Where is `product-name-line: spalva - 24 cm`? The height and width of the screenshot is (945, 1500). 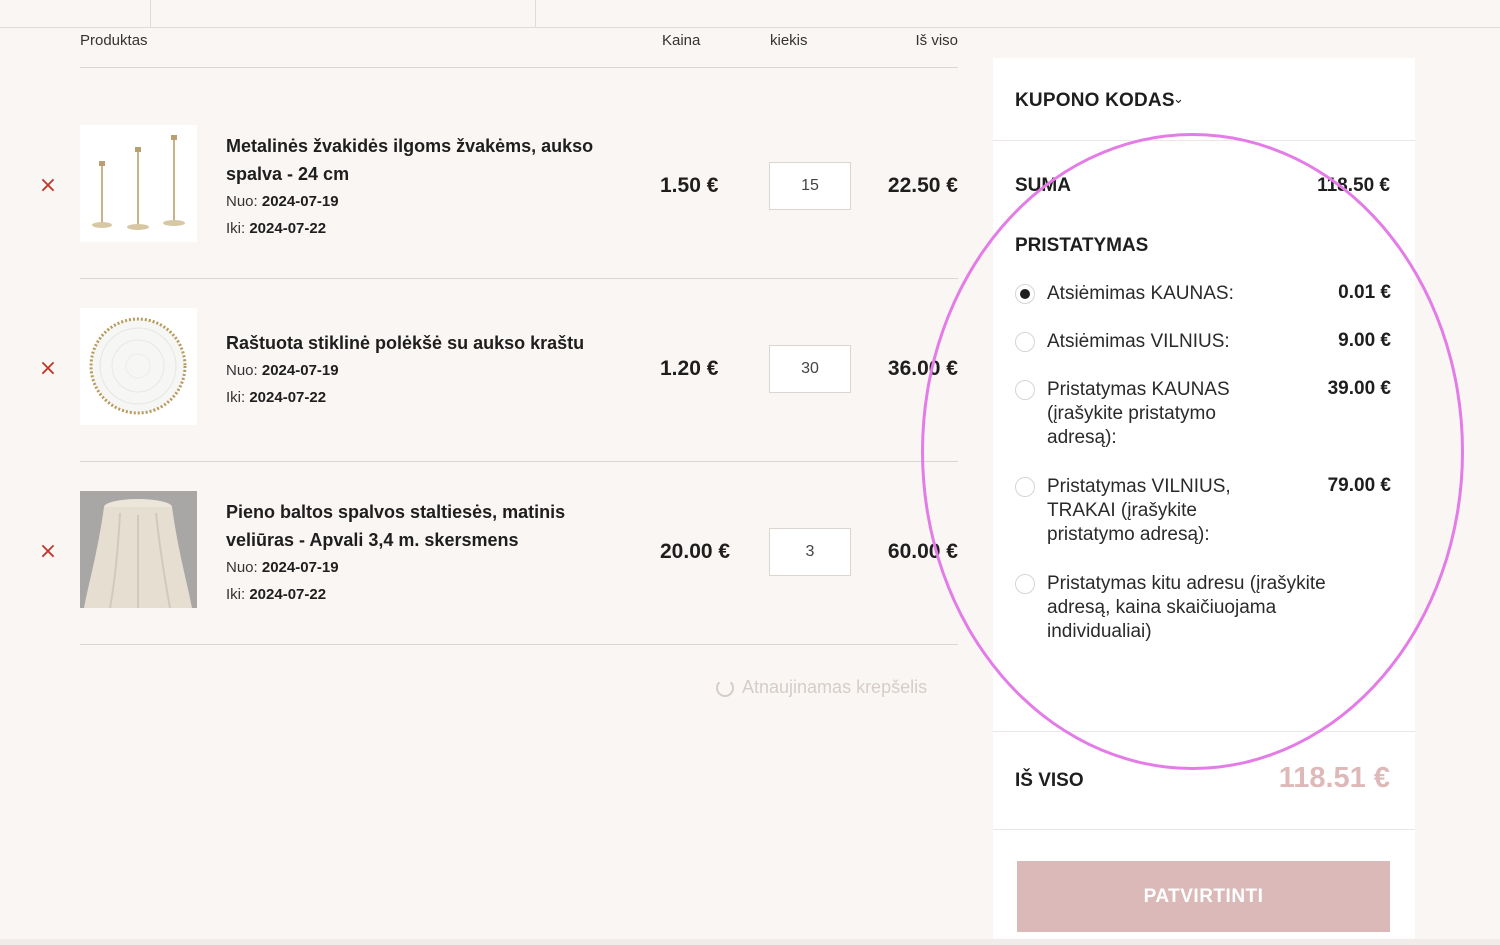
product-name-line: spalva - 24 cm is located at coordinates (287, 174).